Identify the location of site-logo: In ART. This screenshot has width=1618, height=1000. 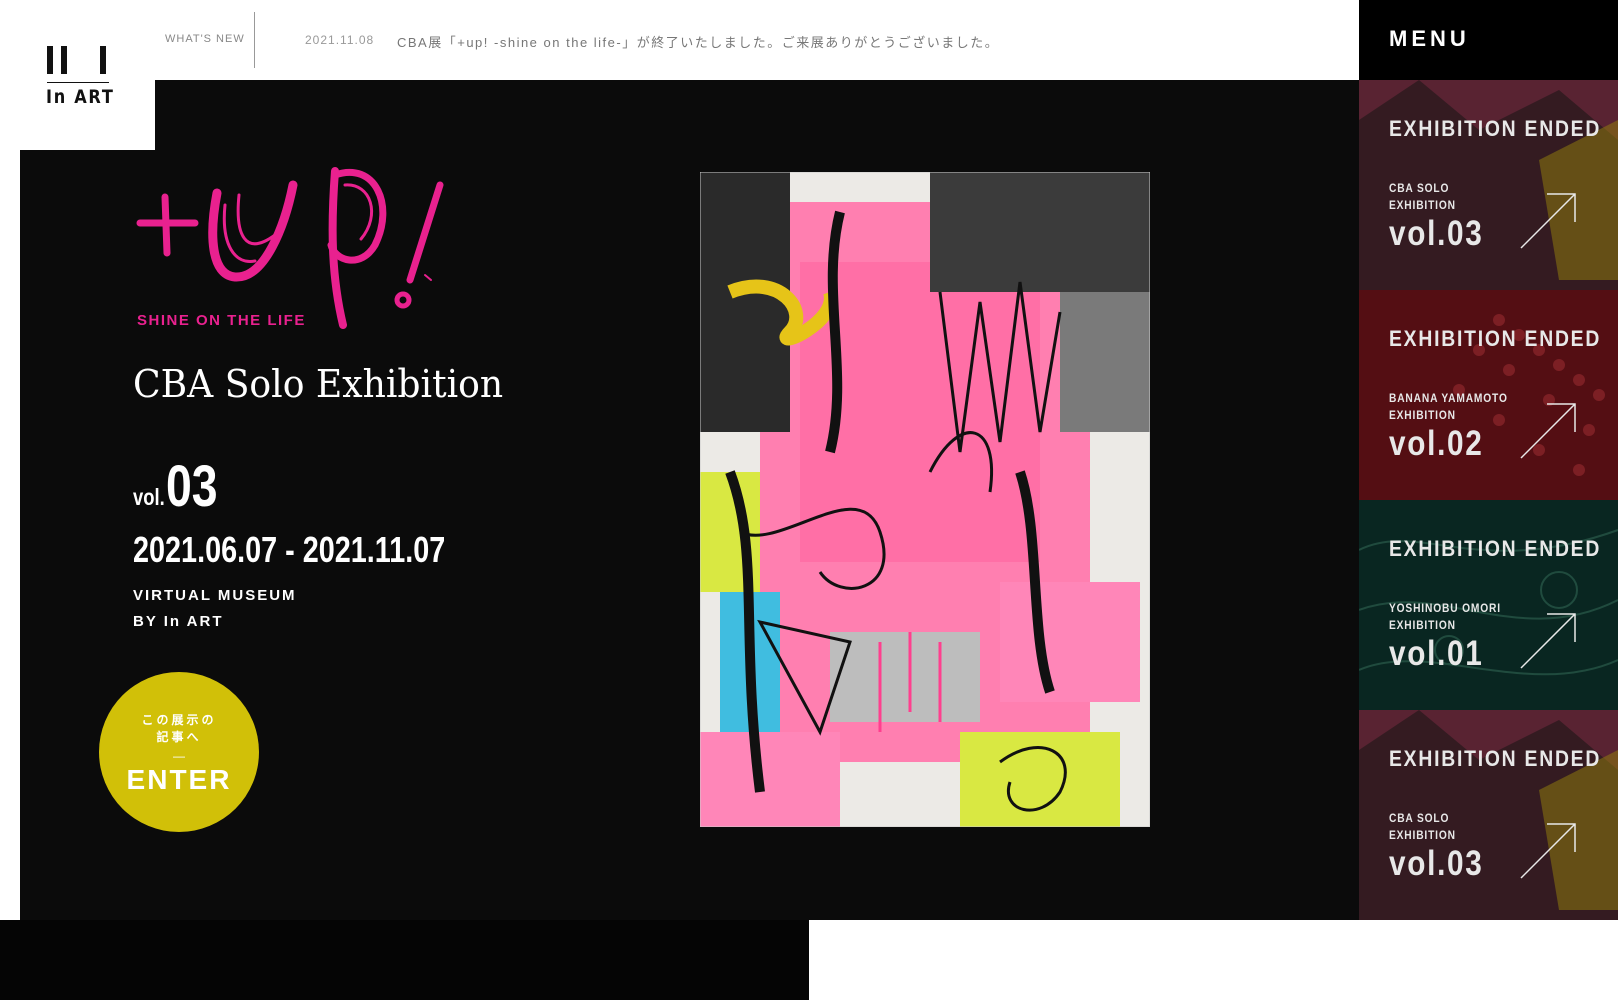
(77, 75).